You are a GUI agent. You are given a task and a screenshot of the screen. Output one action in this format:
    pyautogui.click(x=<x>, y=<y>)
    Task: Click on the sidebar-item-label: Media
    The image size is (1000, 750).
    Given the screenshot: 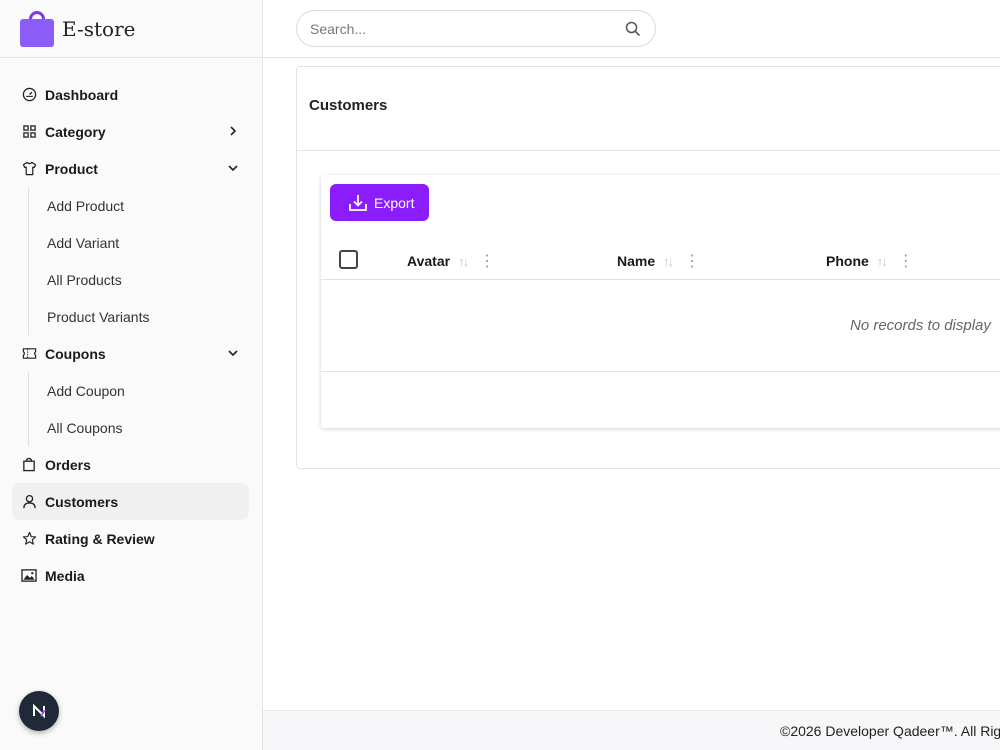 What is the action you would take?
    pyautogui.click(x=65, y=575)
    